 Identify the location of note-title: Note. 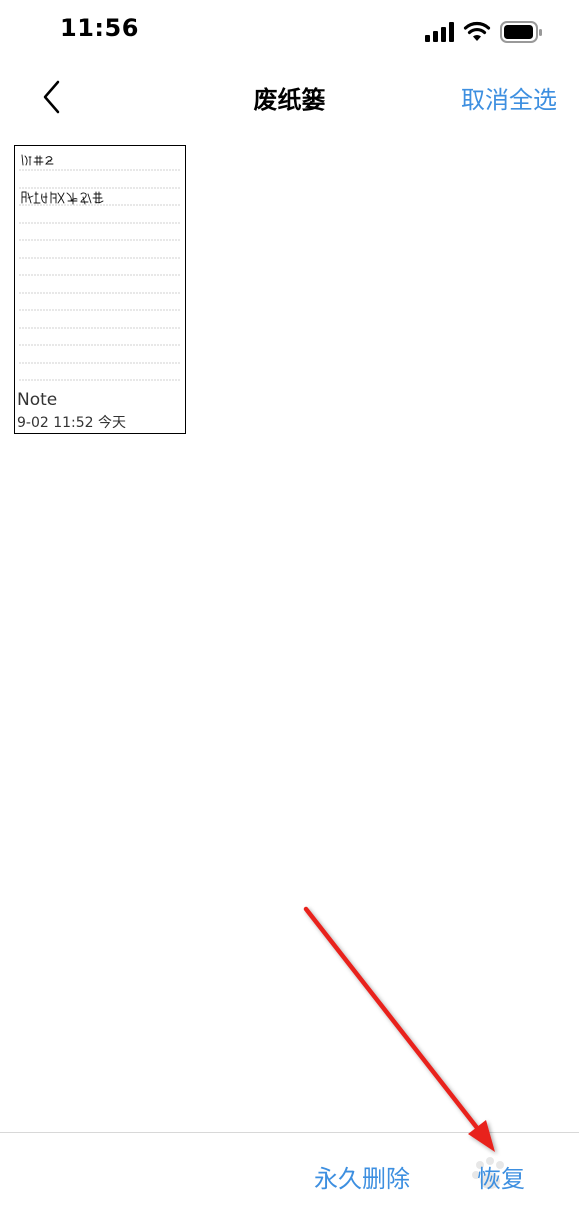
(37, 400).